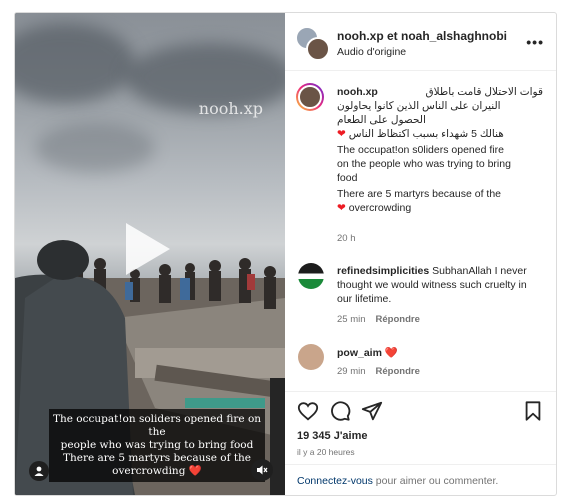 The image size is (570, 504). Describe the element at coordinates (347, 178) in the screenshot. I see `text-line: food` at that location.